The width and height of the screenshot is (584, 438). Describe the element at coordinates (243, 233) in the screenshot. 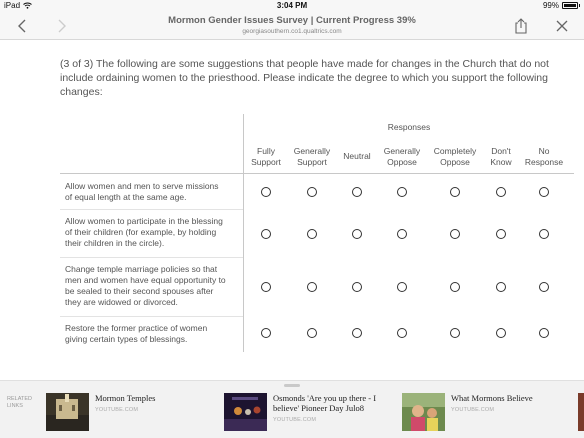

I see `matrix-divider` at that location.